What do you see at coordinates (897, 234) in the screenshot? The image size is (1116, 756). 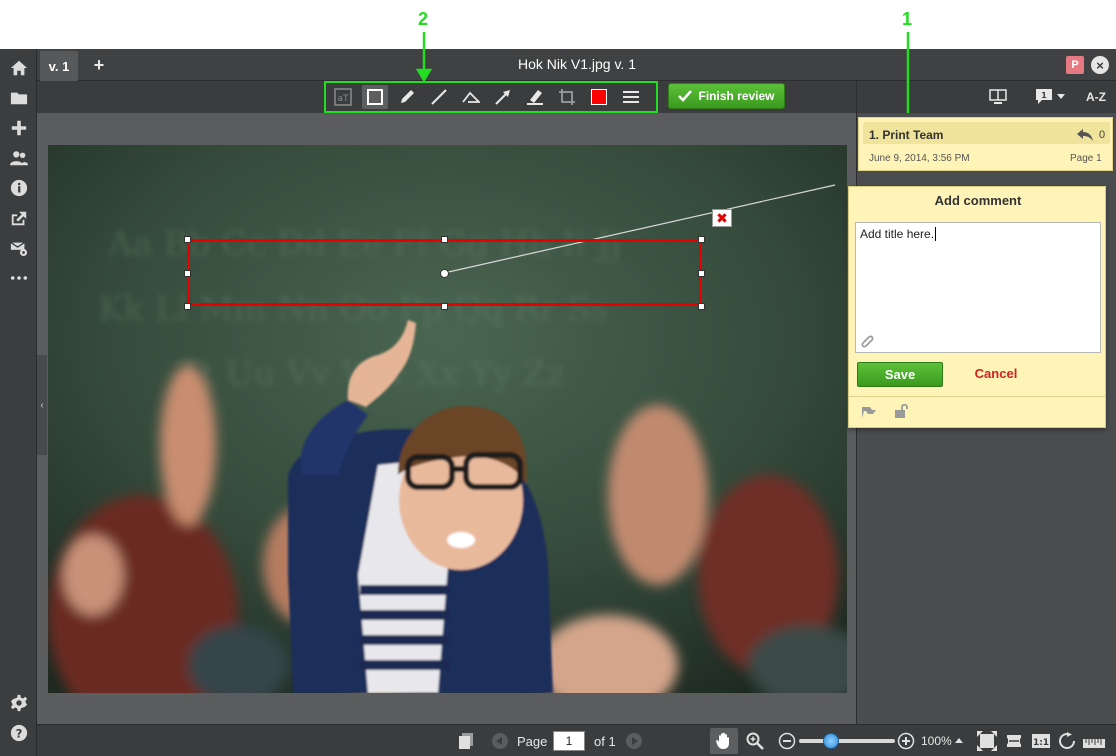 I see `comment-text: Add title here.` at bounding box center [897, 234].